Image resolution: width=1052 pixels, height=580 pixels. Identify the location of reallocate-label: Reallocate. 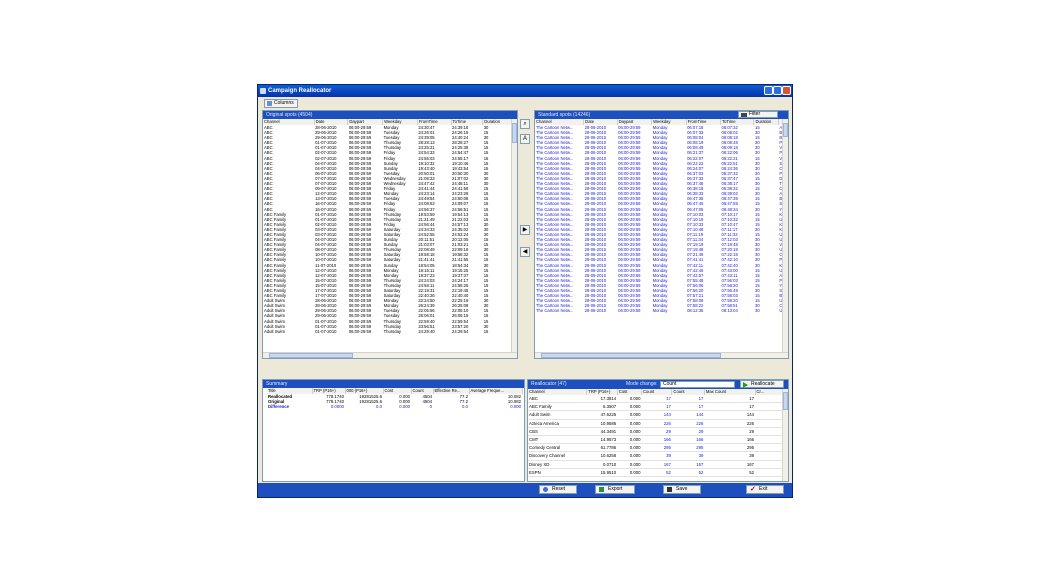
(763, 384).